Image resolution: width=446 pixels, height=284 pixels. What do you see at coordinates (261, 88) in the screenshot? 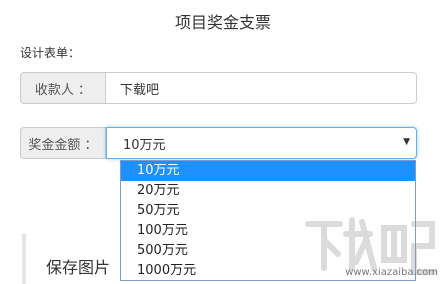
I see `payee-input: 下载吧` at bounding box center [261, 88].